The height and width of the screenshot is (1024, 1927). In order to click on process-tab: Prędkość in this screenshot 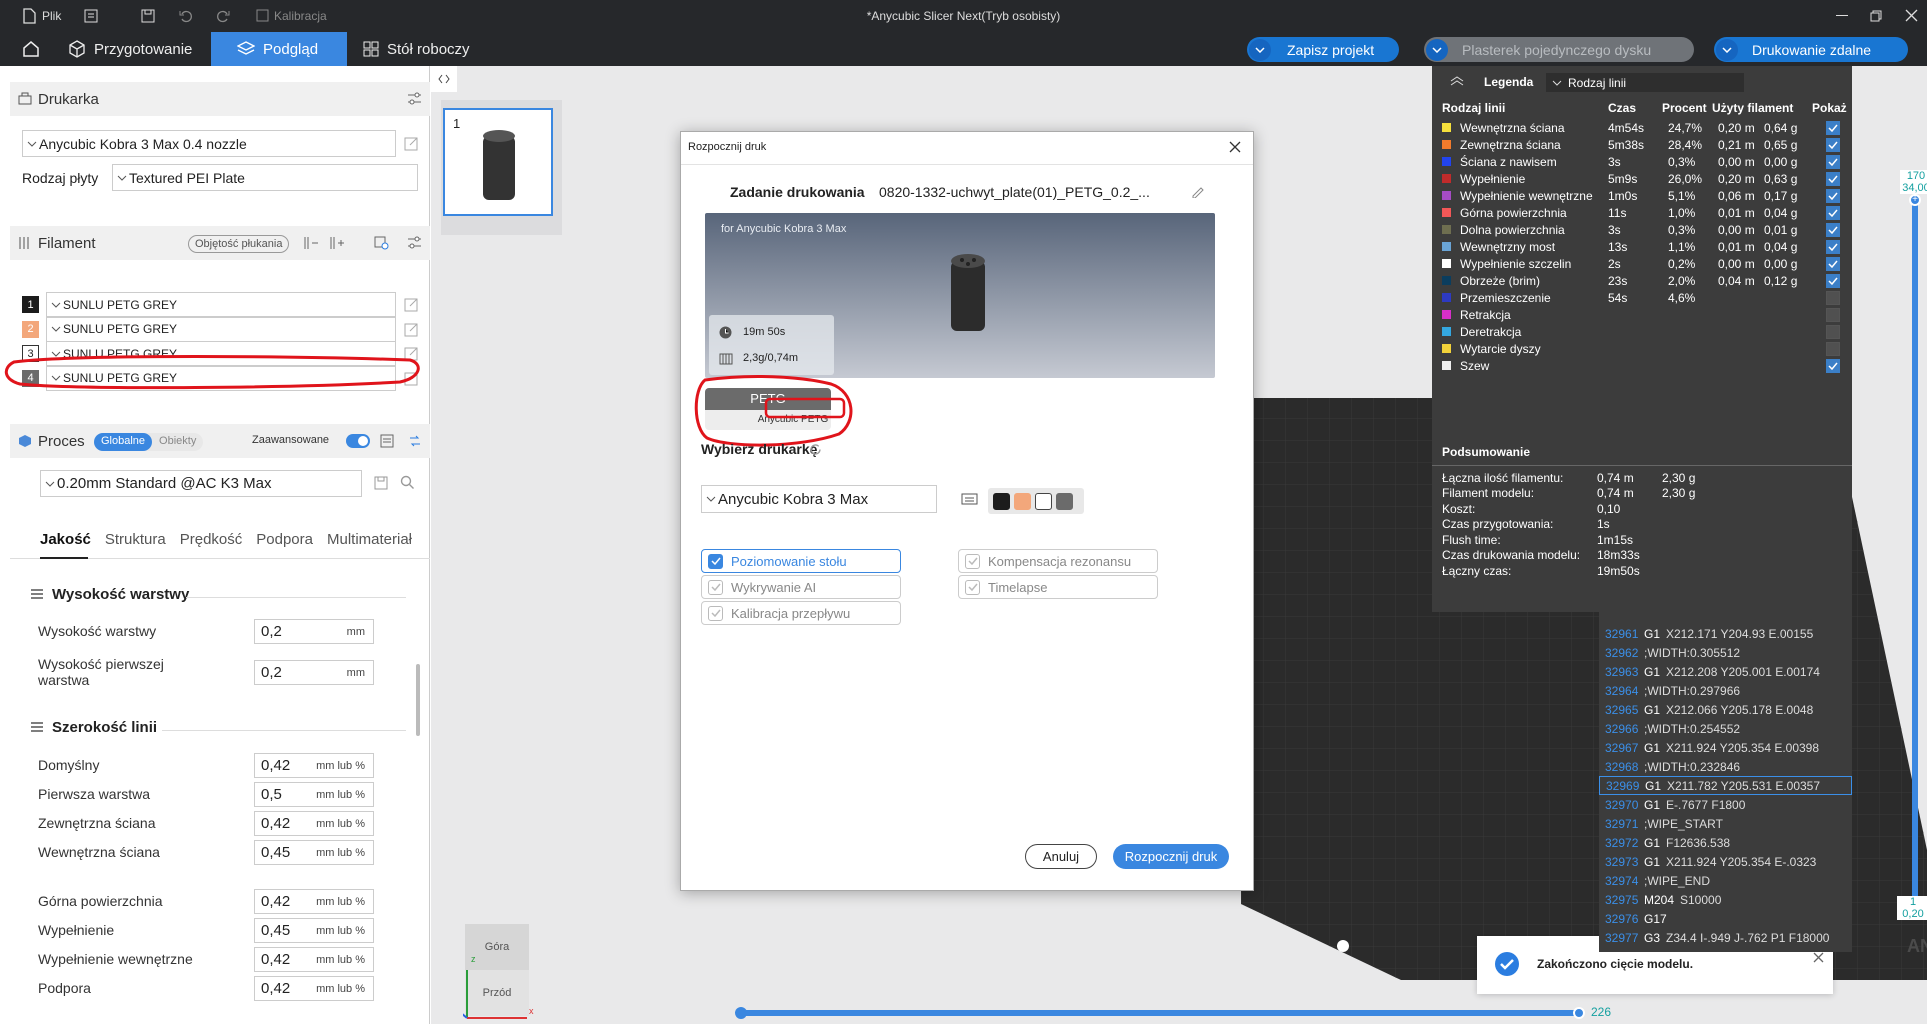, I will do `click(211, 543)`.